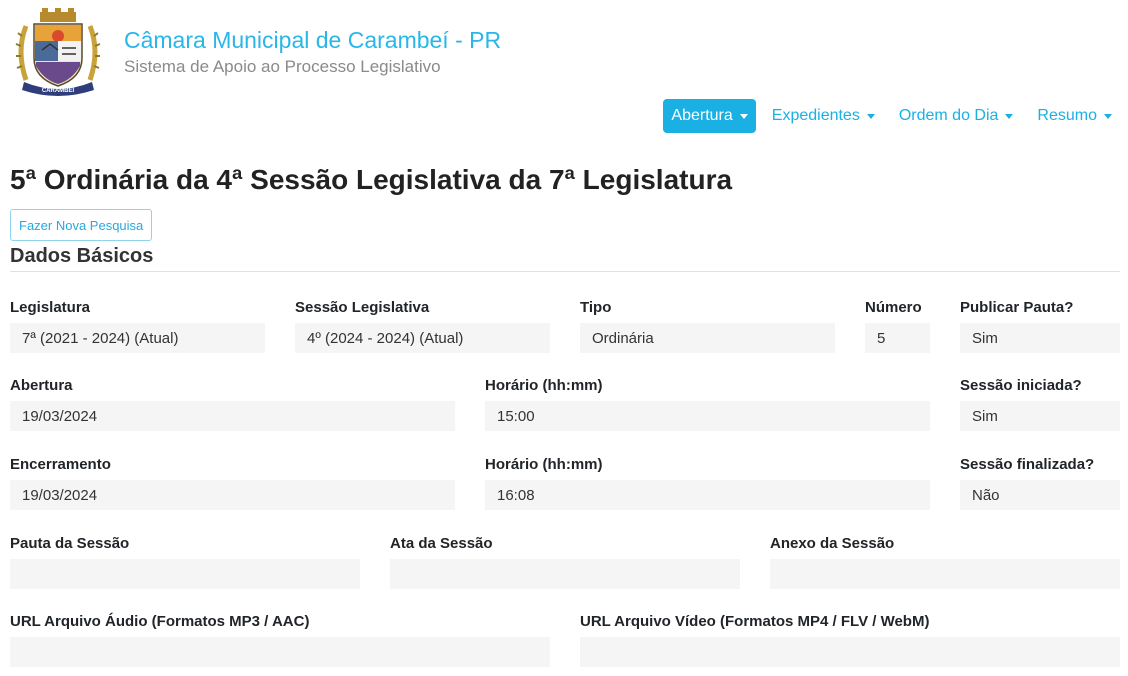 The width and height of the screenshot is (1128, 676). I want to click on nav-ordem-do-dia-label: Ordem do Dia, so click(948, 115).